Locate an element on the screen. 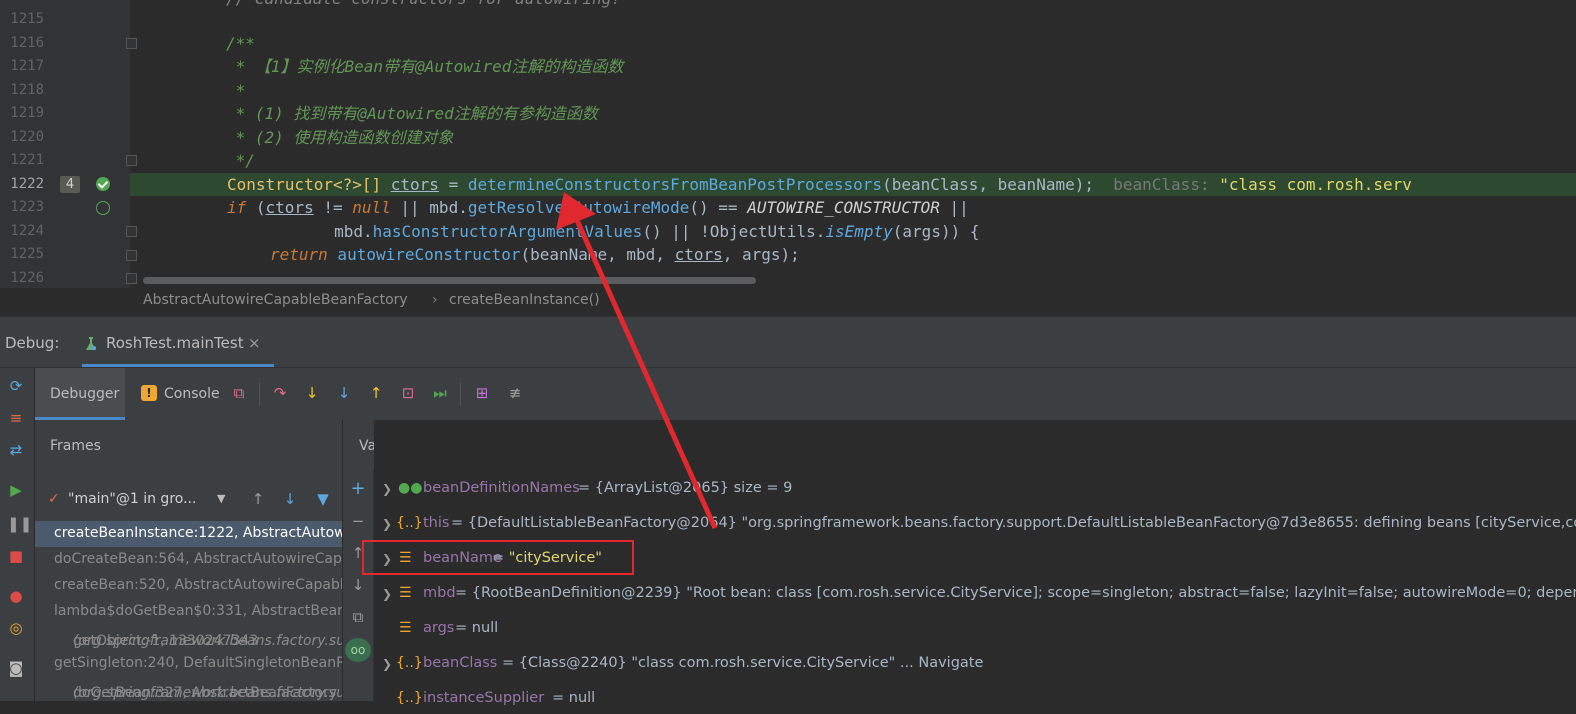 Image resolution: width=1576 pixels, height=714 pixels. add-watch-icon: + is located at coordinates (358, 489).